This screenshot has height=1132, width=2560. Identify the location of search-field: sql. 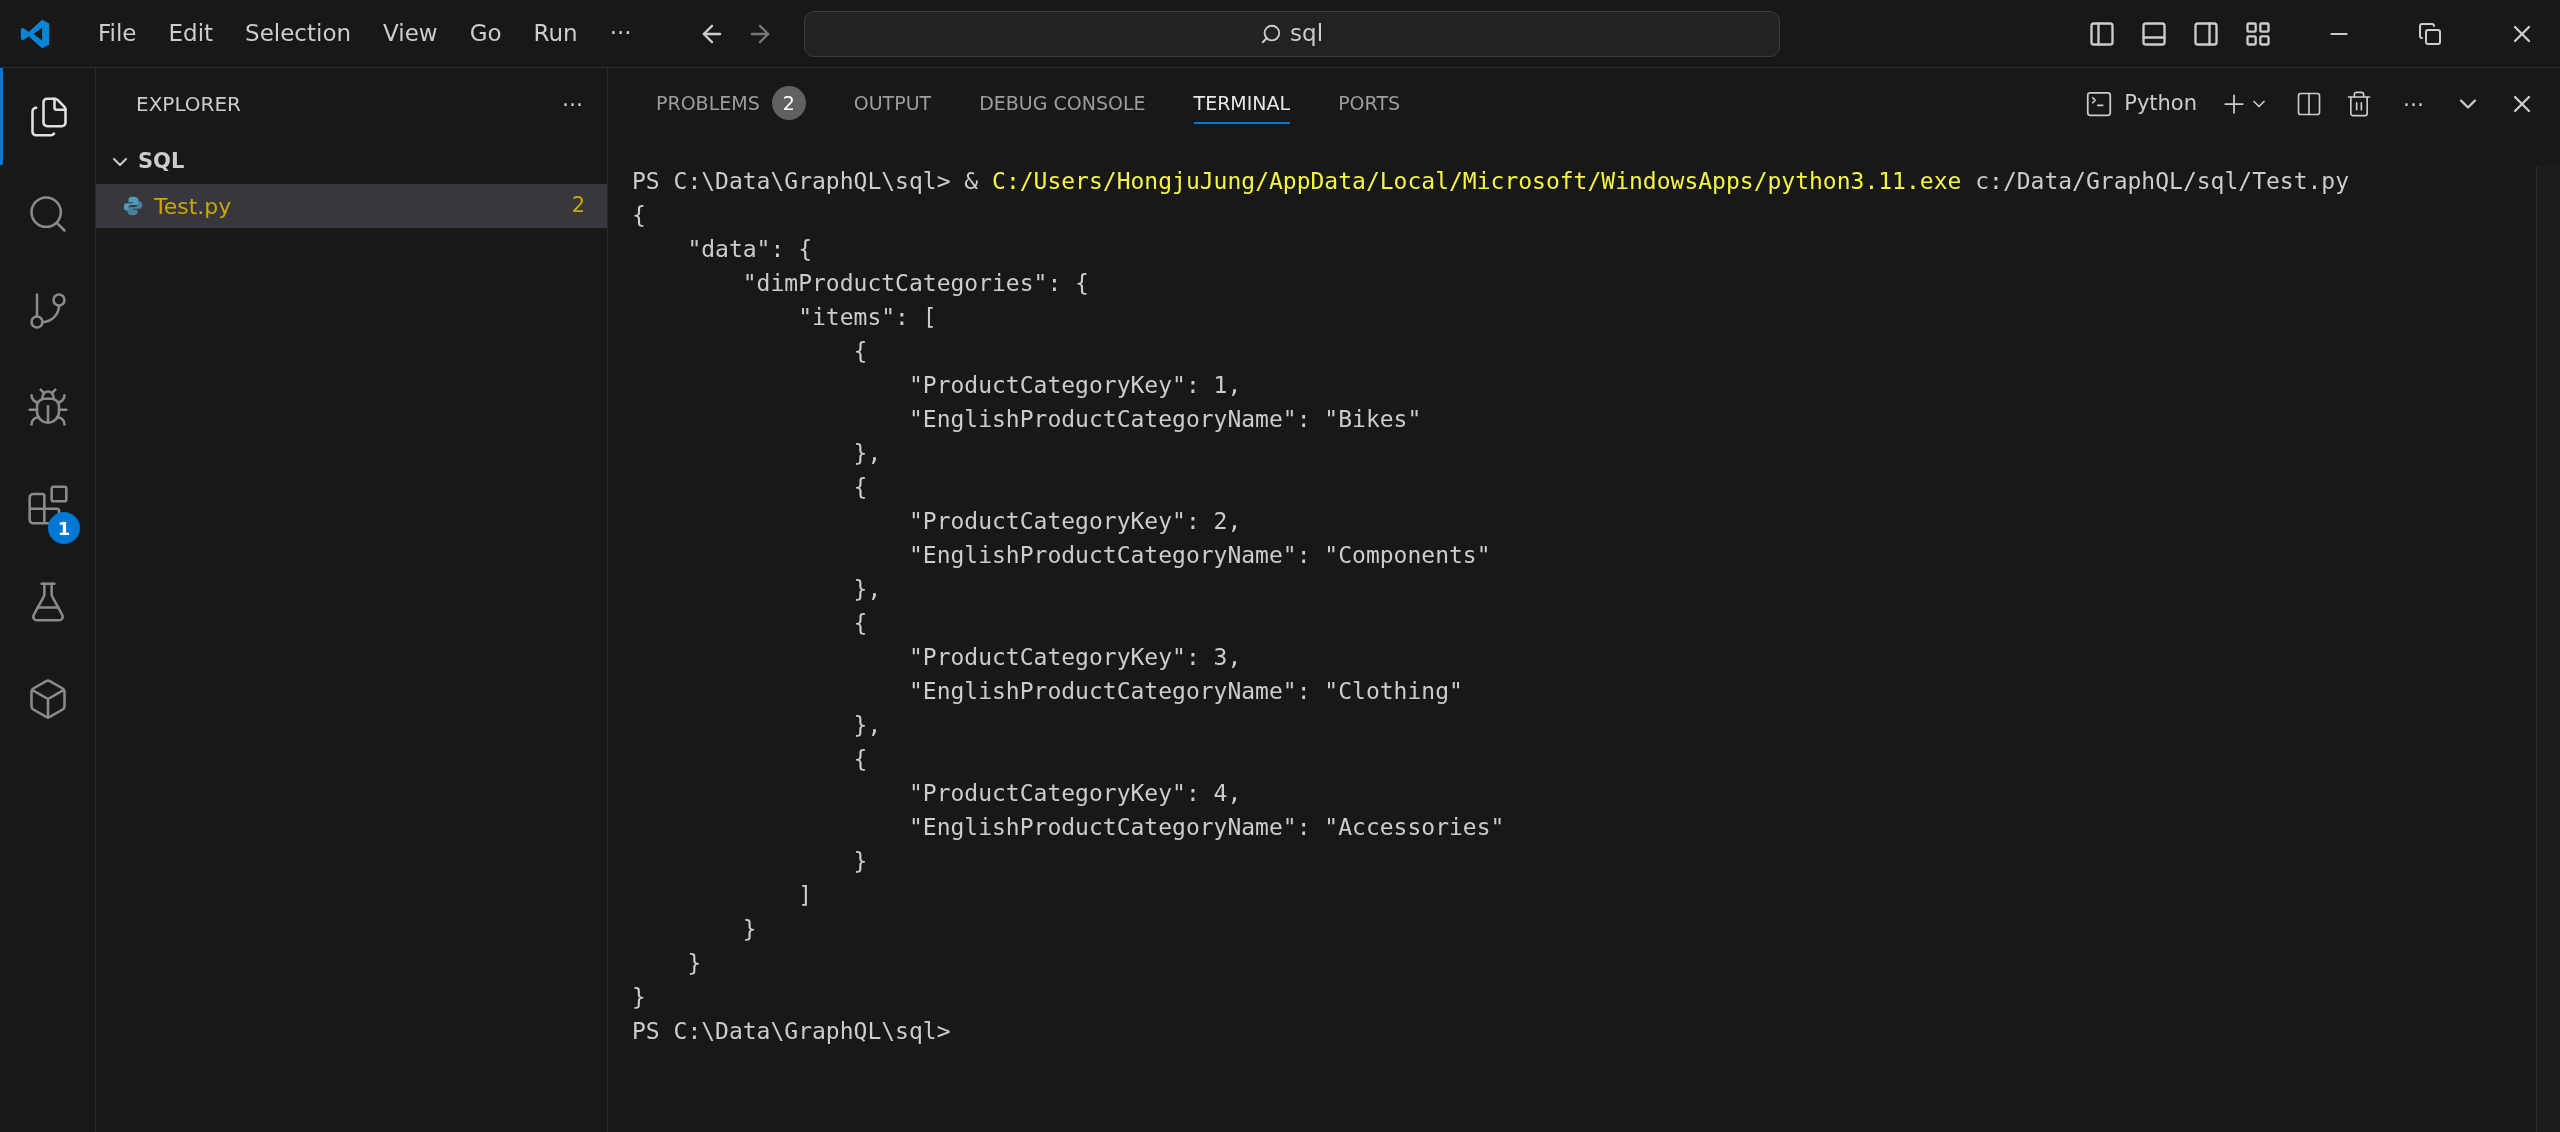
(1291, 33).